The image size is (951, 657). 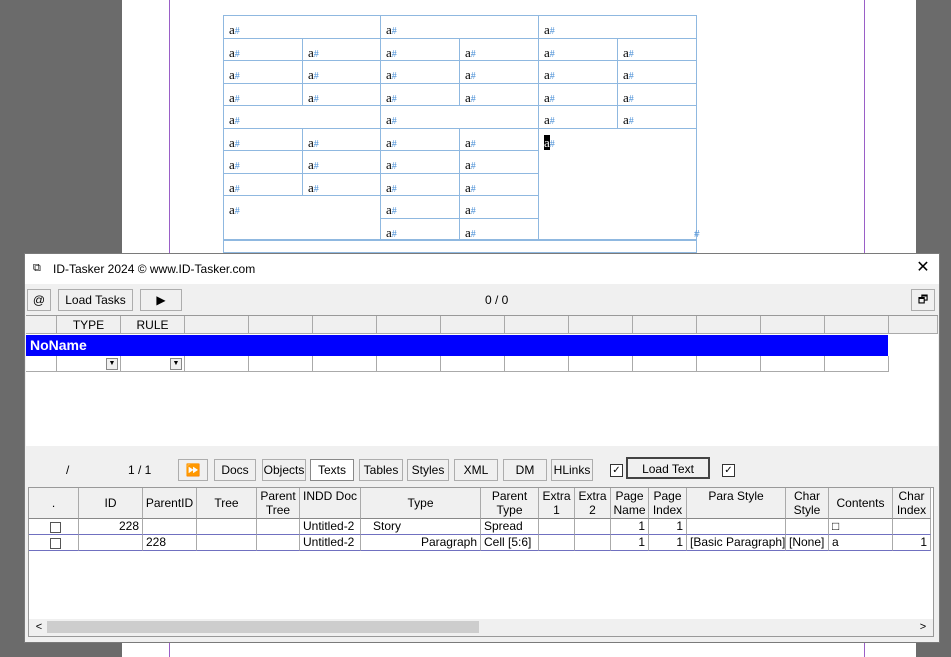 I want to click on tasks-header-type: TYPE, so click(x=89, y=325).